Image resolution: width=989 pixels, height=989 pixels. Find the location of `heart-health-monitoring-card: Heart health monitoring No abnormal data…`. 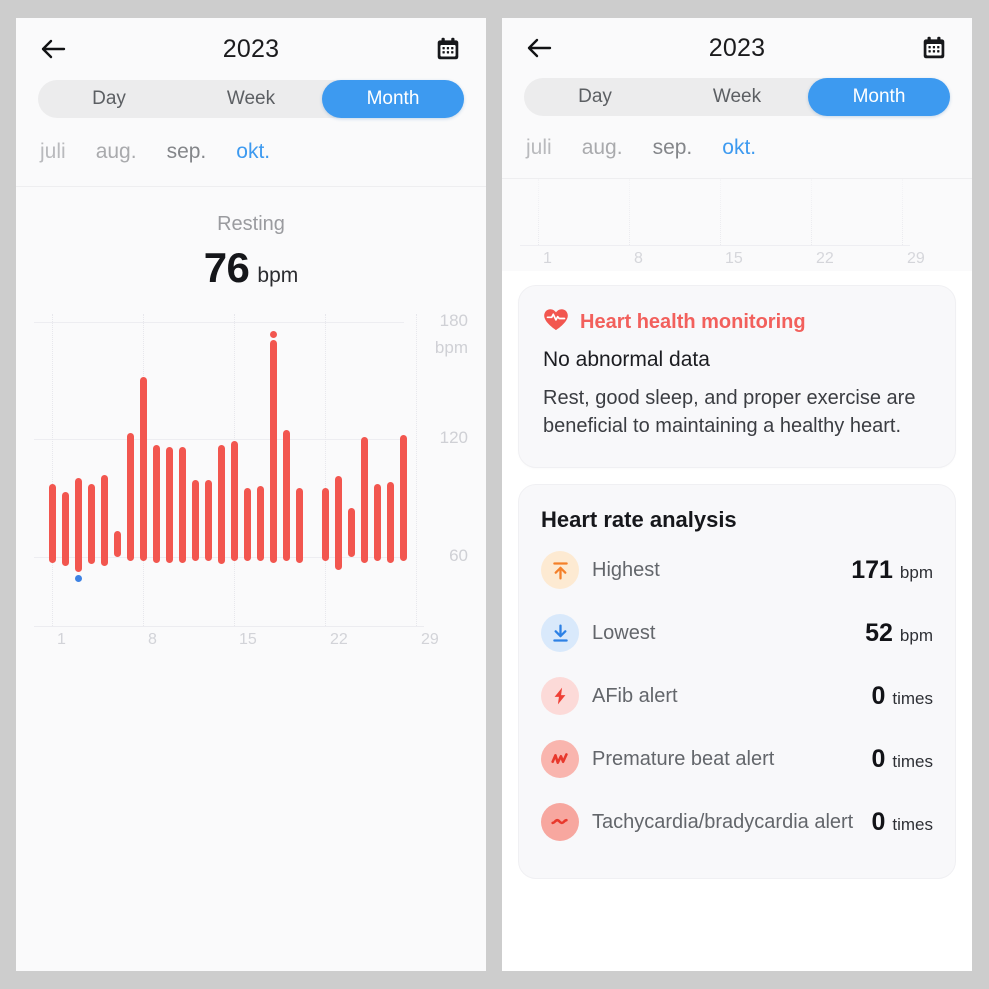

heart-health-monitoring-card: Heart health monitoring No abnormal data… is located at coordinates (737, 376).